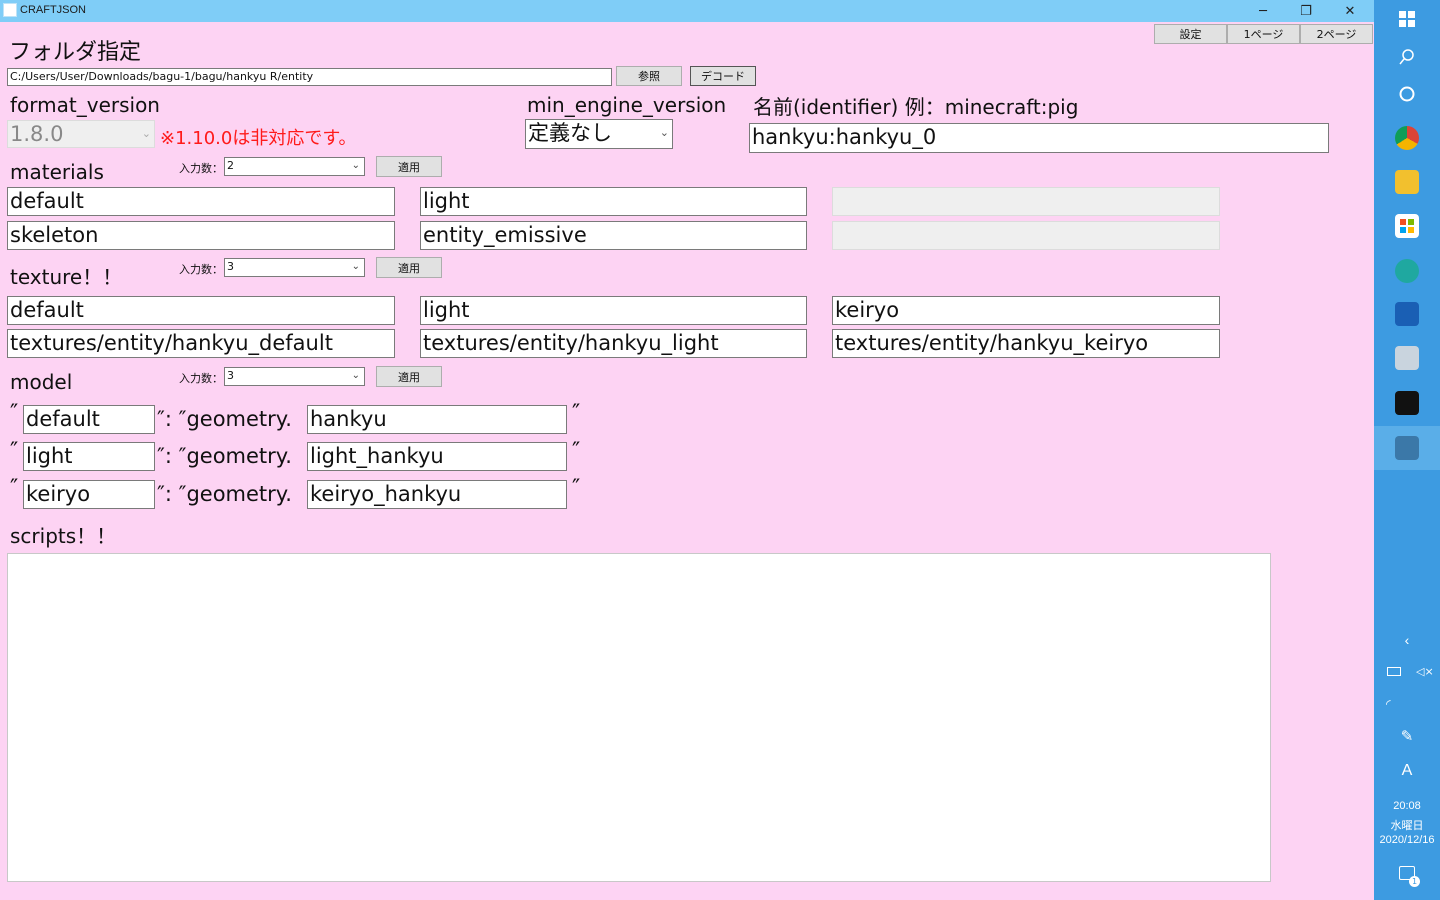 The width and height of the screenshot is (1440, 900). I want to click on battery-icon, so click(1394, 671).